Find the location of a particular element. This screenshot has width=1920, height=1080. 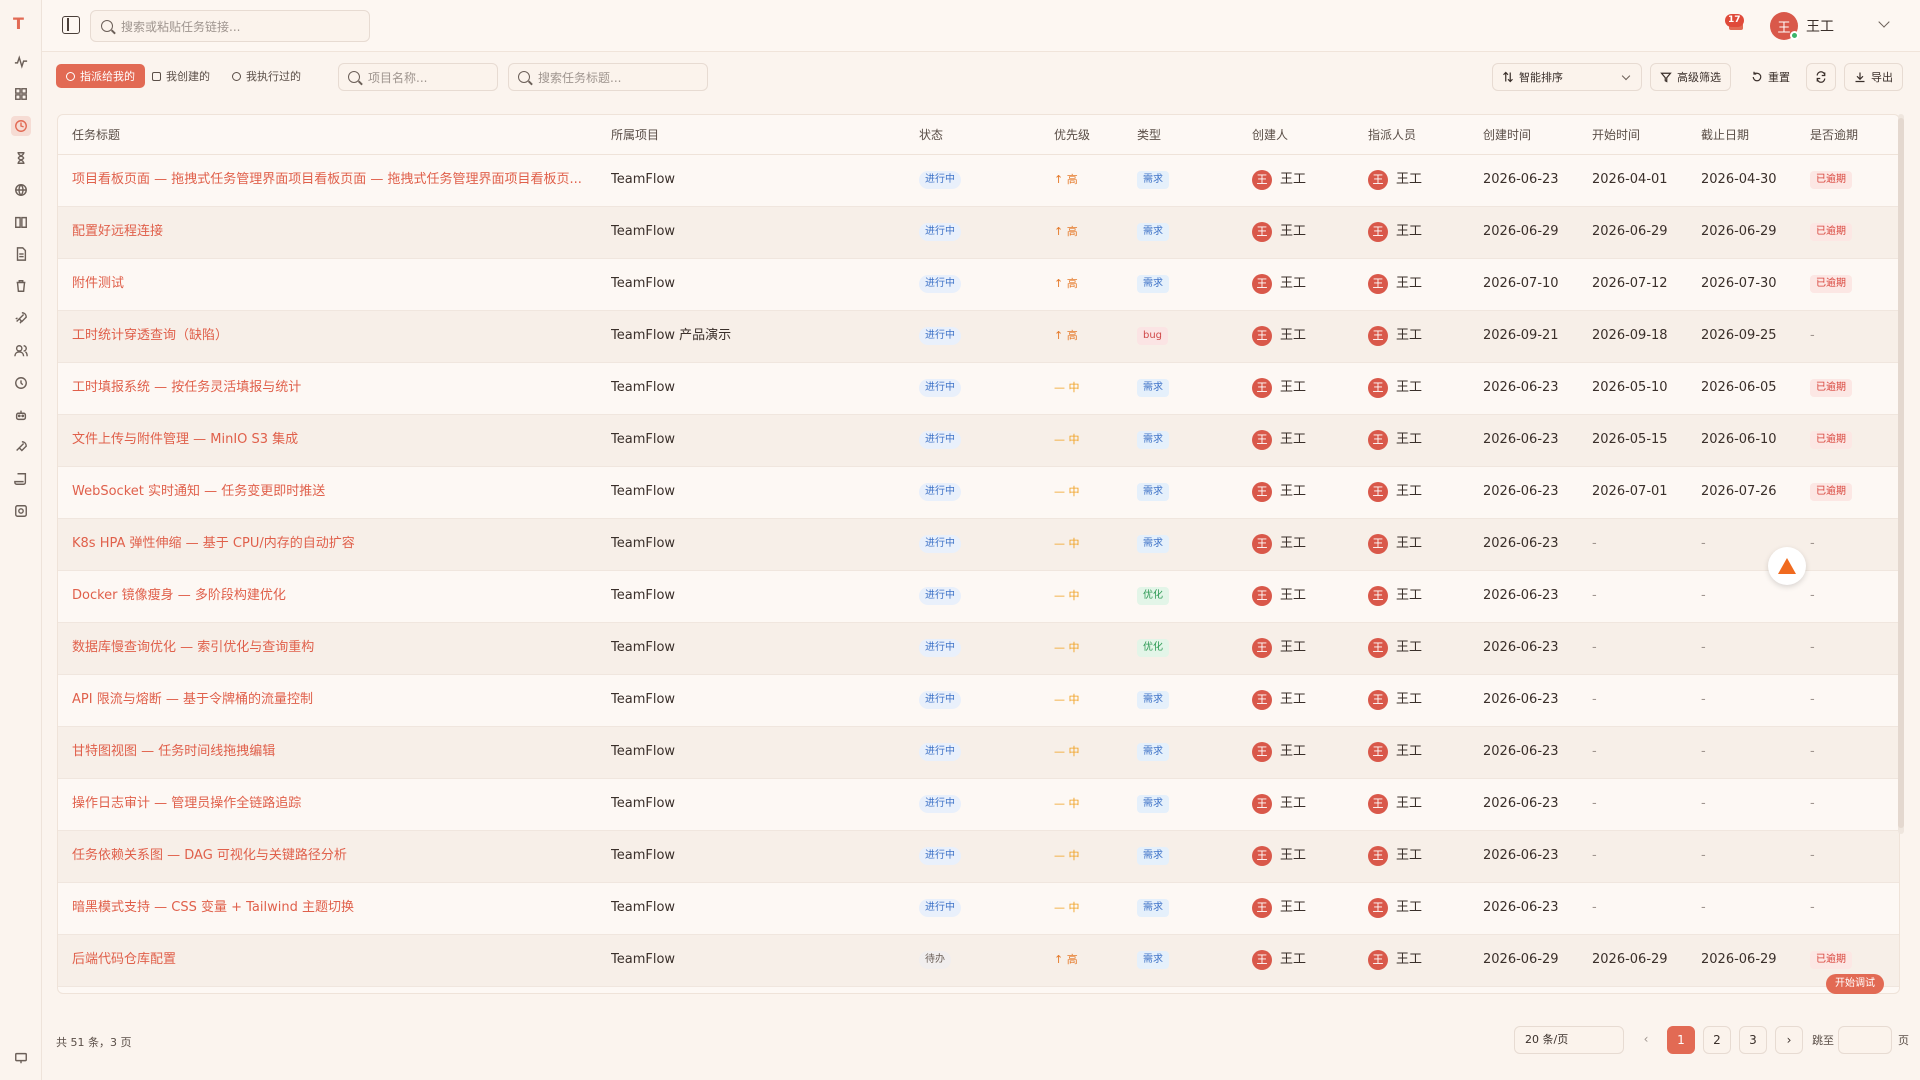

created-date-cell: 2026-06-23 is located at coordinates (1521, 439).